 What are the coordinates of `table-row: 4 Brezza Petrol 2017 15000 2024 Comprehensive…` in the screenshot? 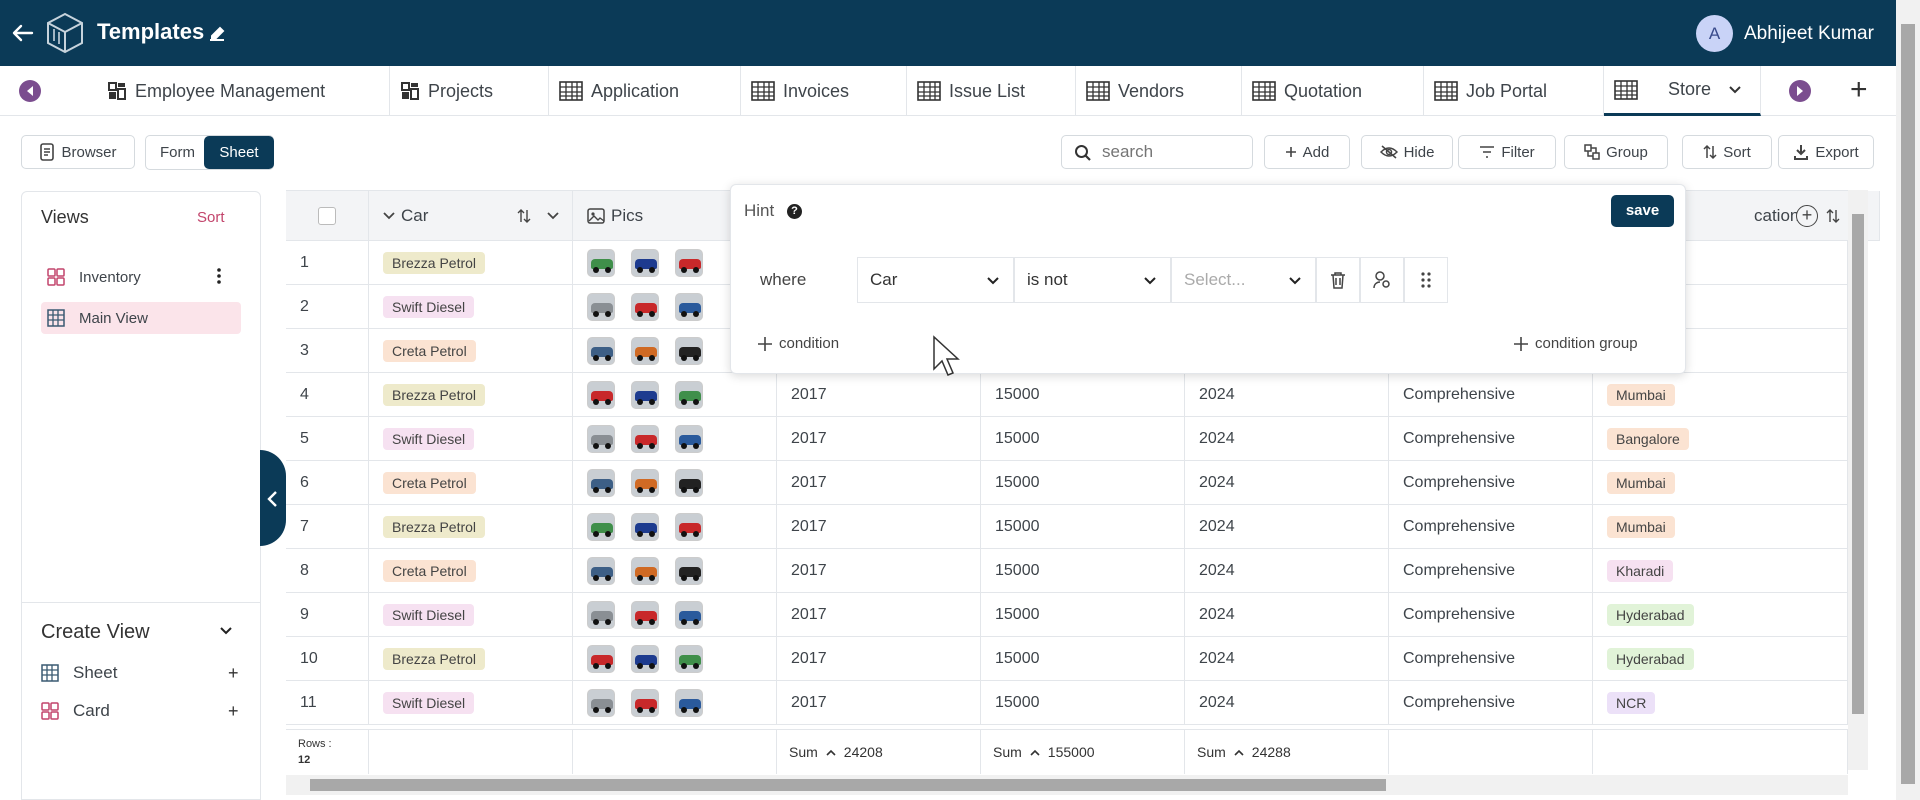 It's located at (1067, 395).